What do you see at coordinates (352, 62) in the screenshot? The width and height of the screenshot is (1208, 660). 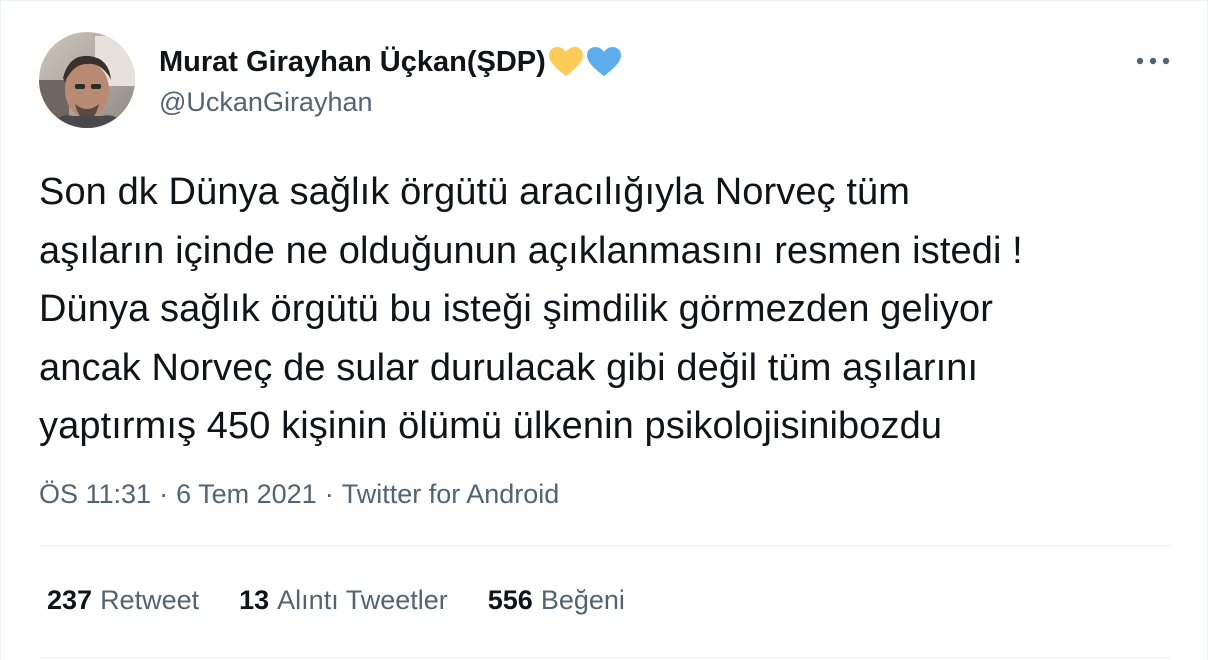 I see `author-name-text: Murat Girayhan Üçkan(ŞDP)` at bounding box center [352, 62].